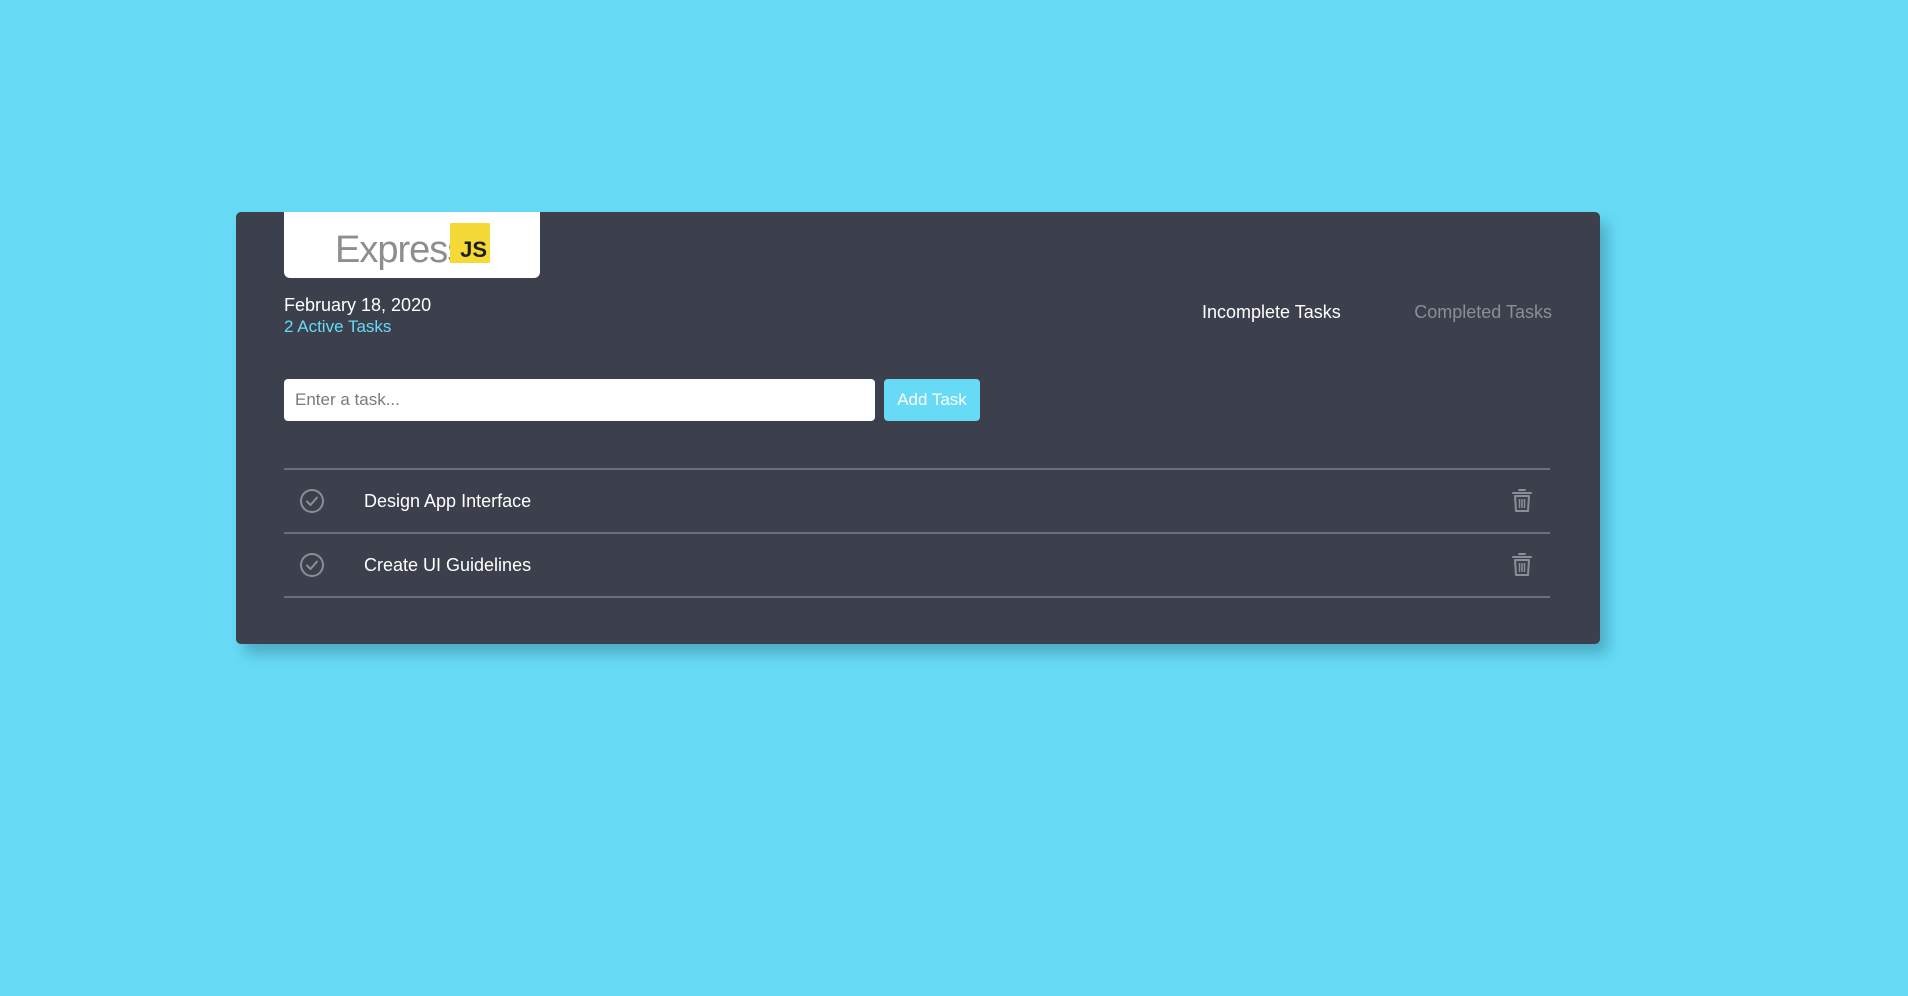 The height and width of the screenshot is (996, 1908). What do you see at coordinates (448, 501) in the screenshot?
I see `task-label: Design App Interface` at bounding box center [448, 501].